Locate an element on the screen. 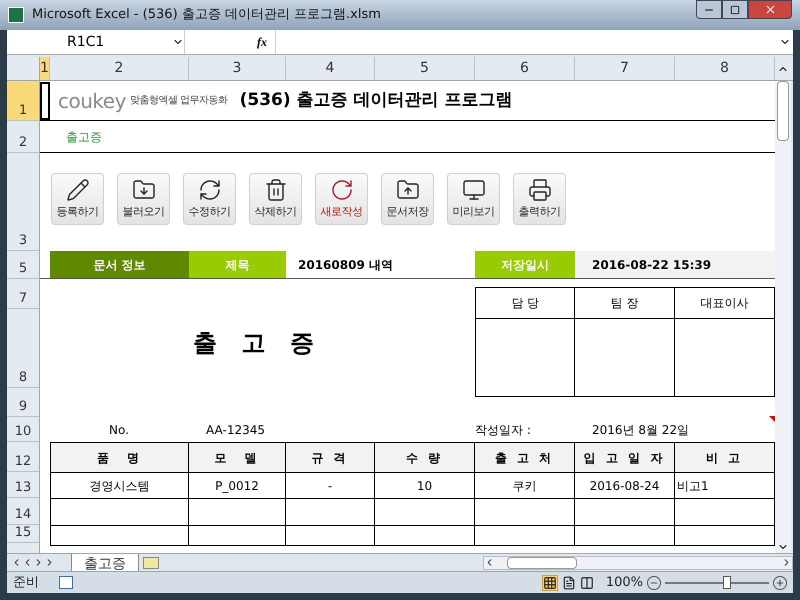 The image size is (800, 600). row-header: 2 is located at coordinates (23, 143).